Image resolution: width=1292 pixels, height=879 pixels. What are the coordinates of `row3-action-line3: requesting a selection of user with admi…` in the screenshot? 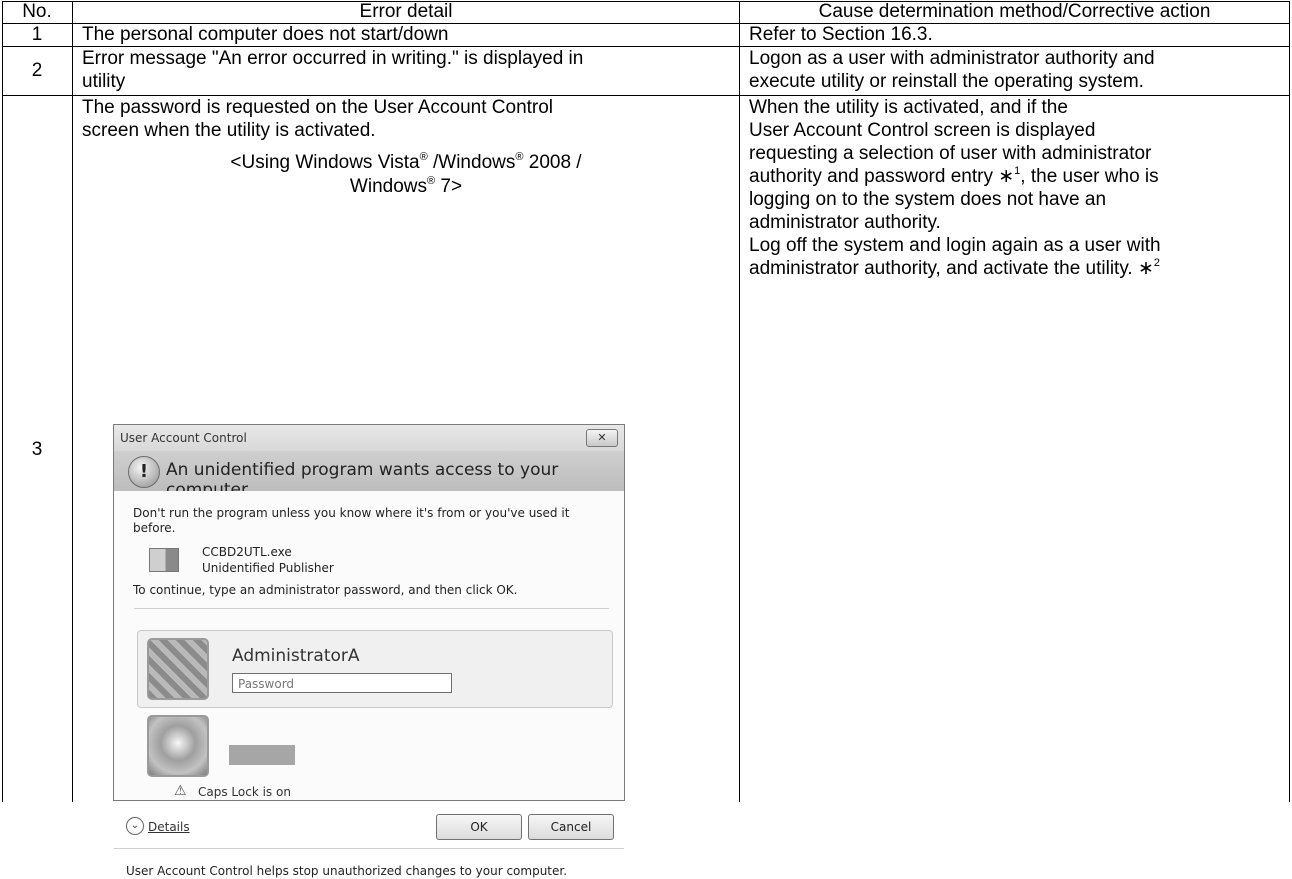 It's located at (950, 153).